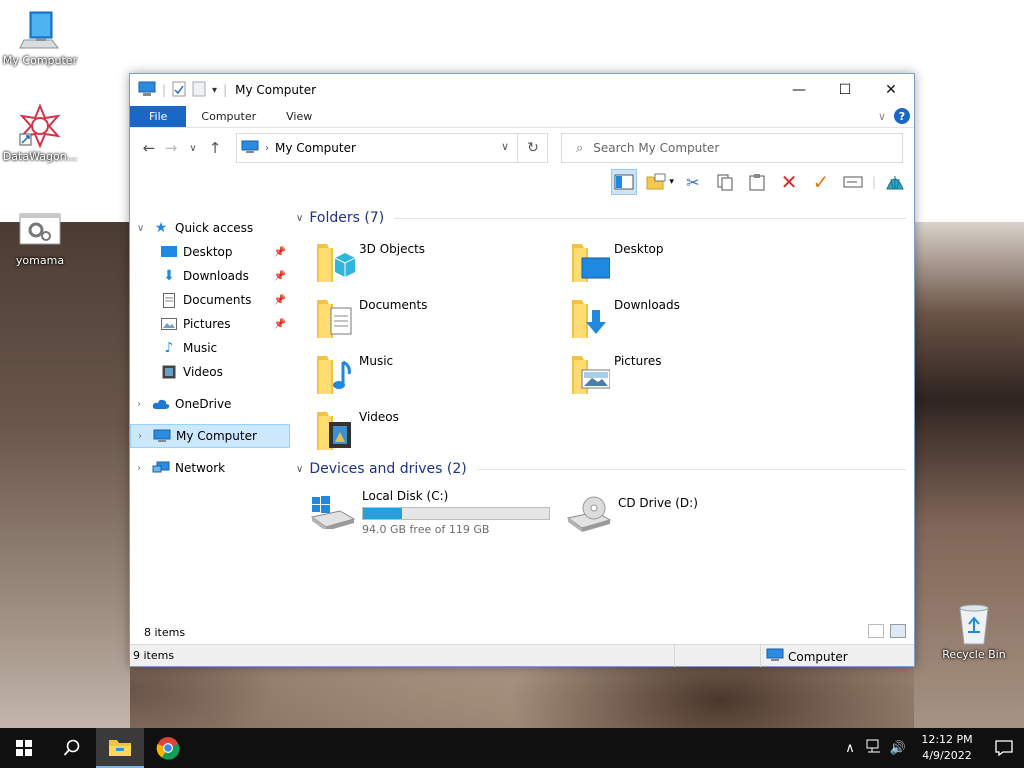 The height and width of the screenshot is (768, 1024). I want to click on rename-icon, so click(853, 182).